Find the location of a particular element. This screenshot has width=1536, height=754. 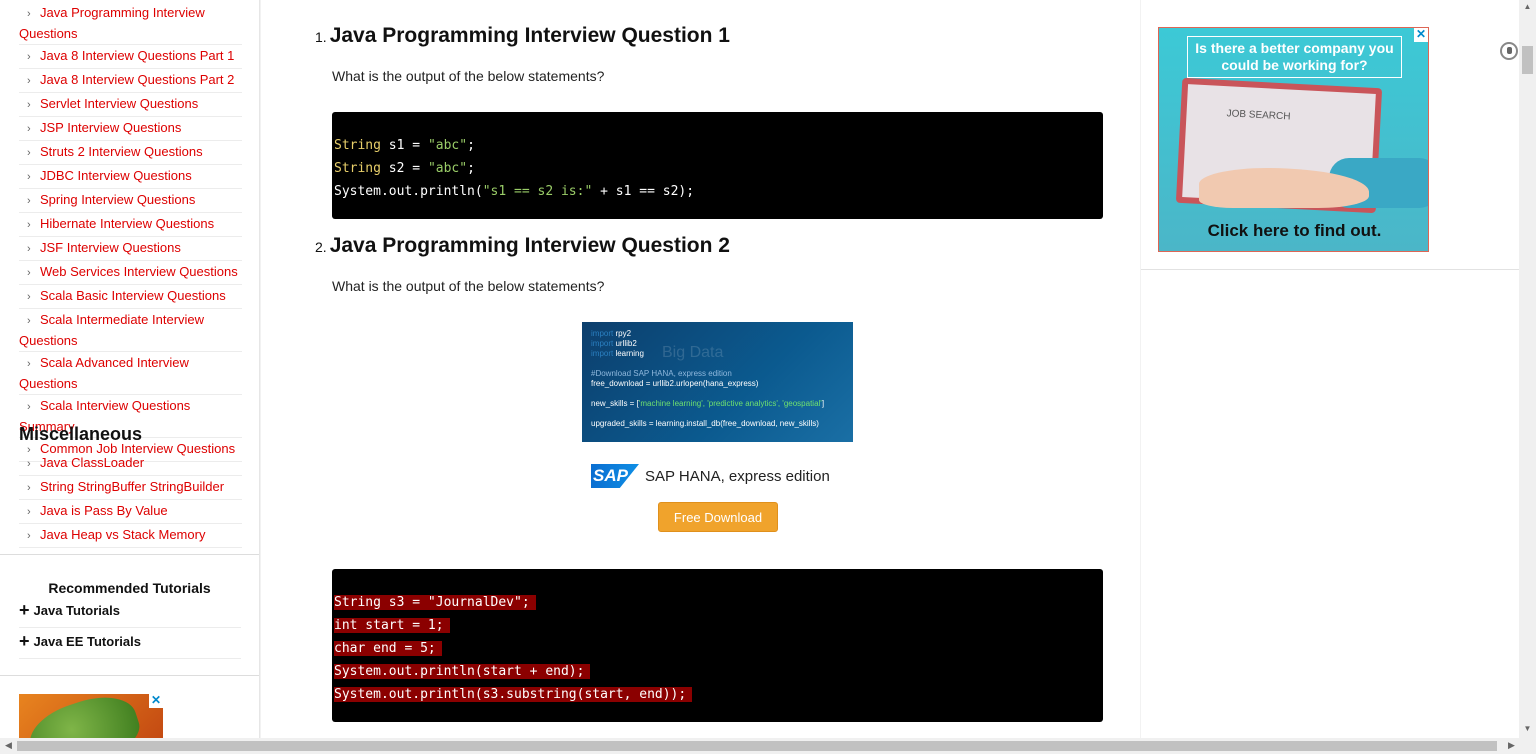

code-line: String s1 = "abc"; is located at coordinates (717, 145).